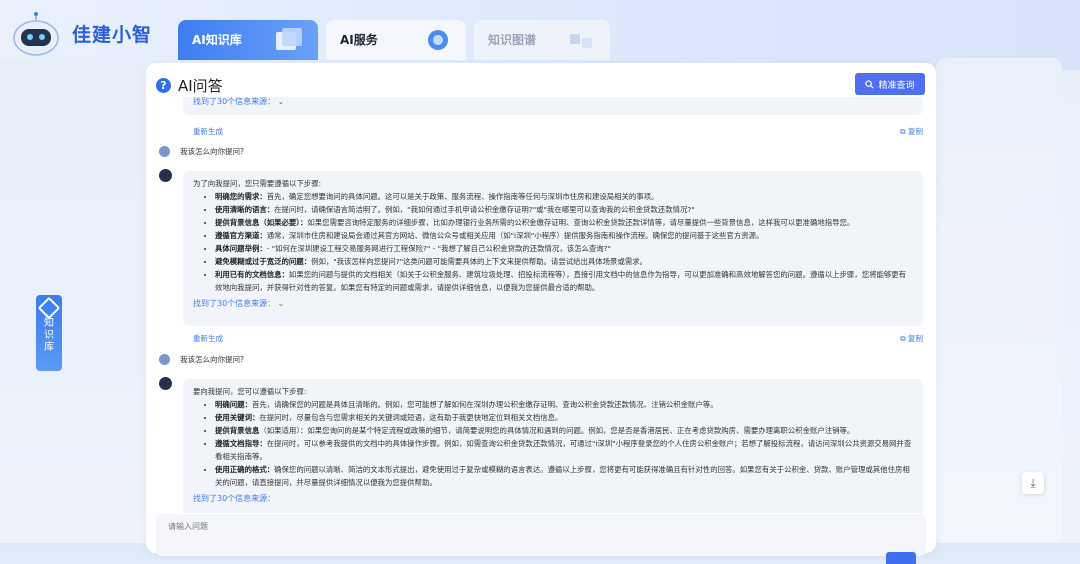 This screenshot has width=1080, height=564. I want to click on page-title: AI问答, so click(200, 86).